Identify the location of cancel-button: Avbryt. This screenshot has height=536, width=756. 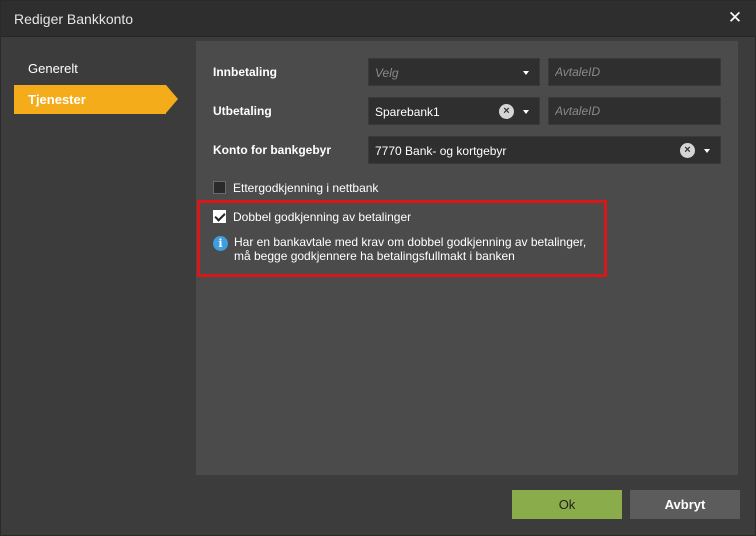
(685, 504).